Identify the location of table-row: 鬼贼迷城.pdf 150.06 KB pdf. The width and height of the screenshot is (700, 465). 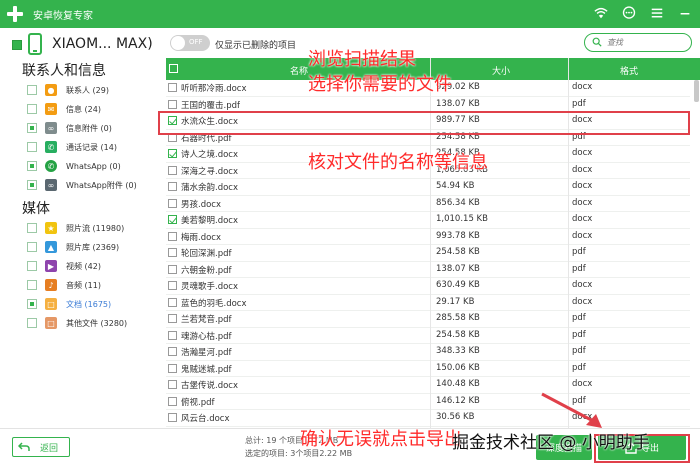
(428, 369).